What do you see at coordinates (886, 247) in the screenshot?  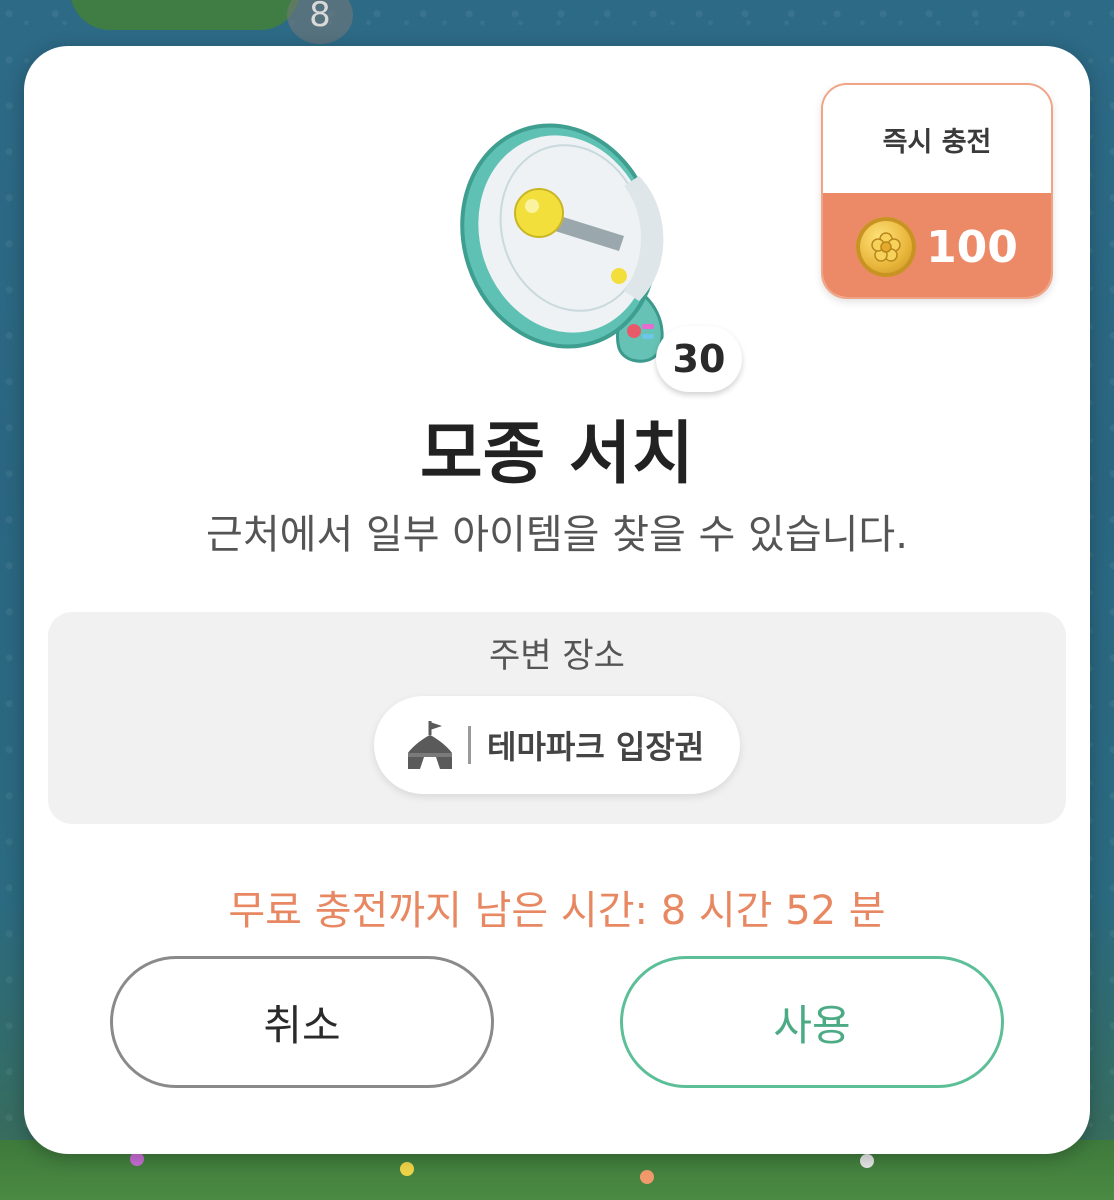 I see `coin-icon` at bounding box center [886, 247].